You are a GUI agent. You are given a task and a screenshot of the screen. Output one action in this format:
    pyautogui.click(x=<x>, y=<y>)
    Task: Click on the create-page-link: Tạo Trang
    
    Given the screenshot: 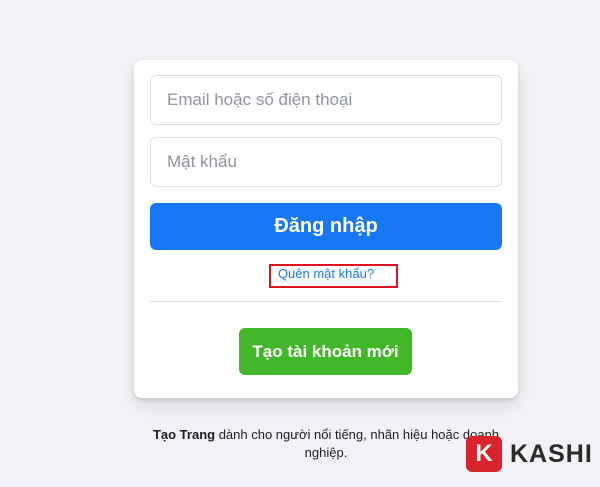 What is the action you would take?
    pyautogui.click(x=184, y=434)
    